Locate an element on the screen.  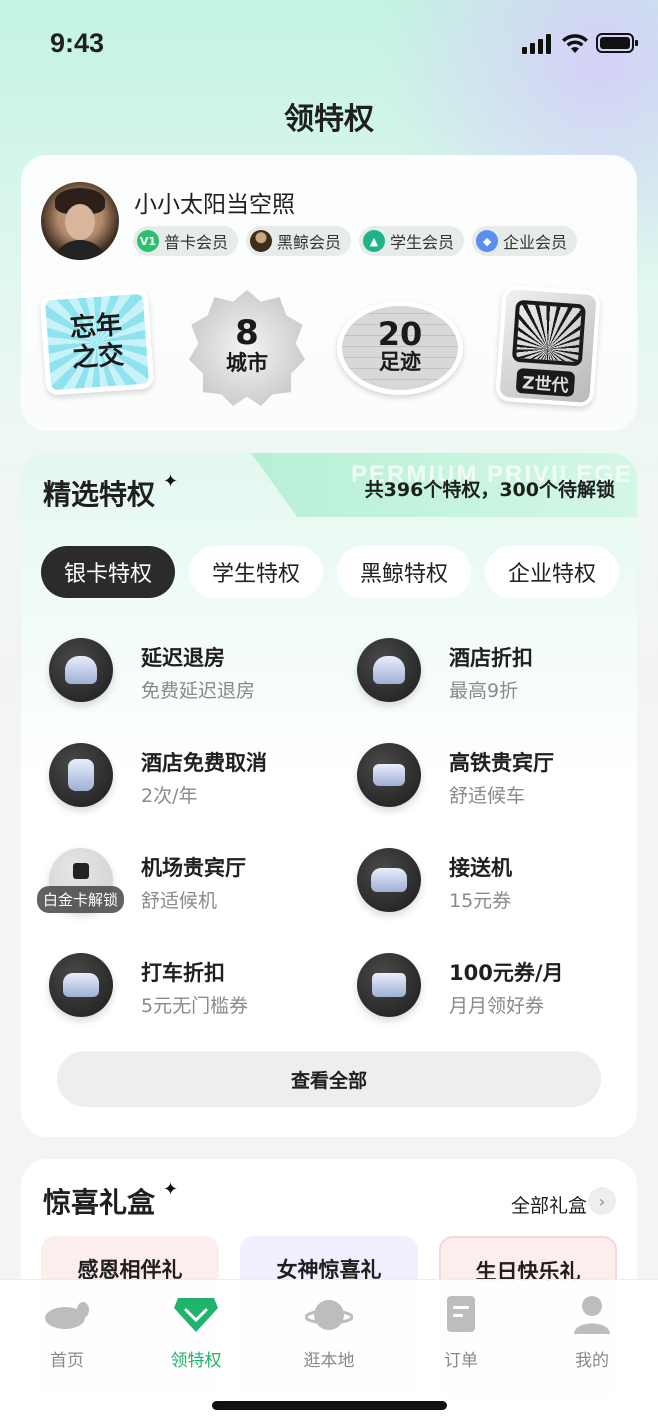
nav-label: 领特权 is located at coordinates (196, 1361).